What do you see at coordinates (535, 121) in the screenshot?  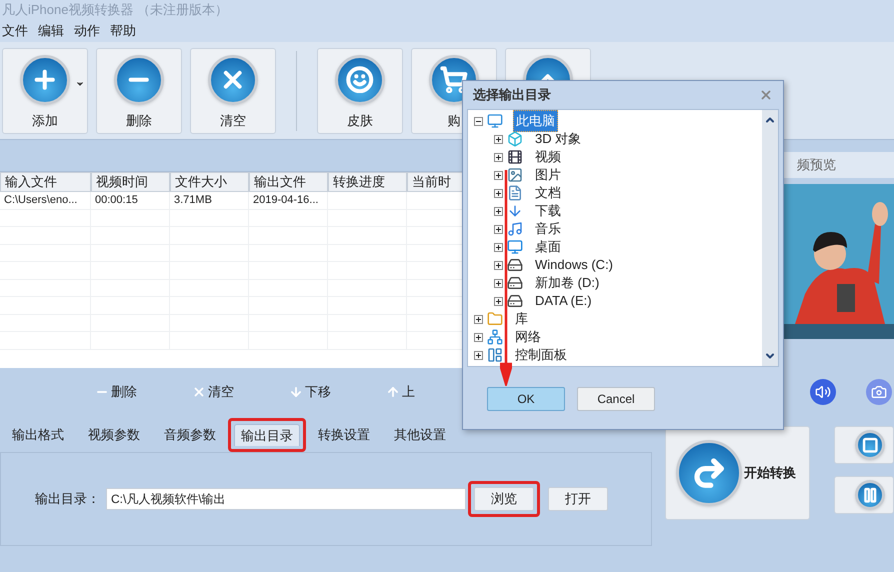 I see `tree-item: 此电脑` at bounding box center [535, 121].